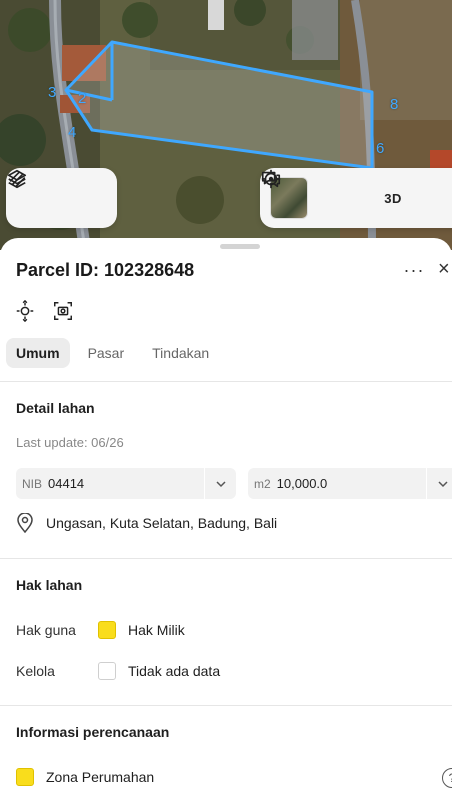  I want to click on help-icon: ?, so click(447, 778).